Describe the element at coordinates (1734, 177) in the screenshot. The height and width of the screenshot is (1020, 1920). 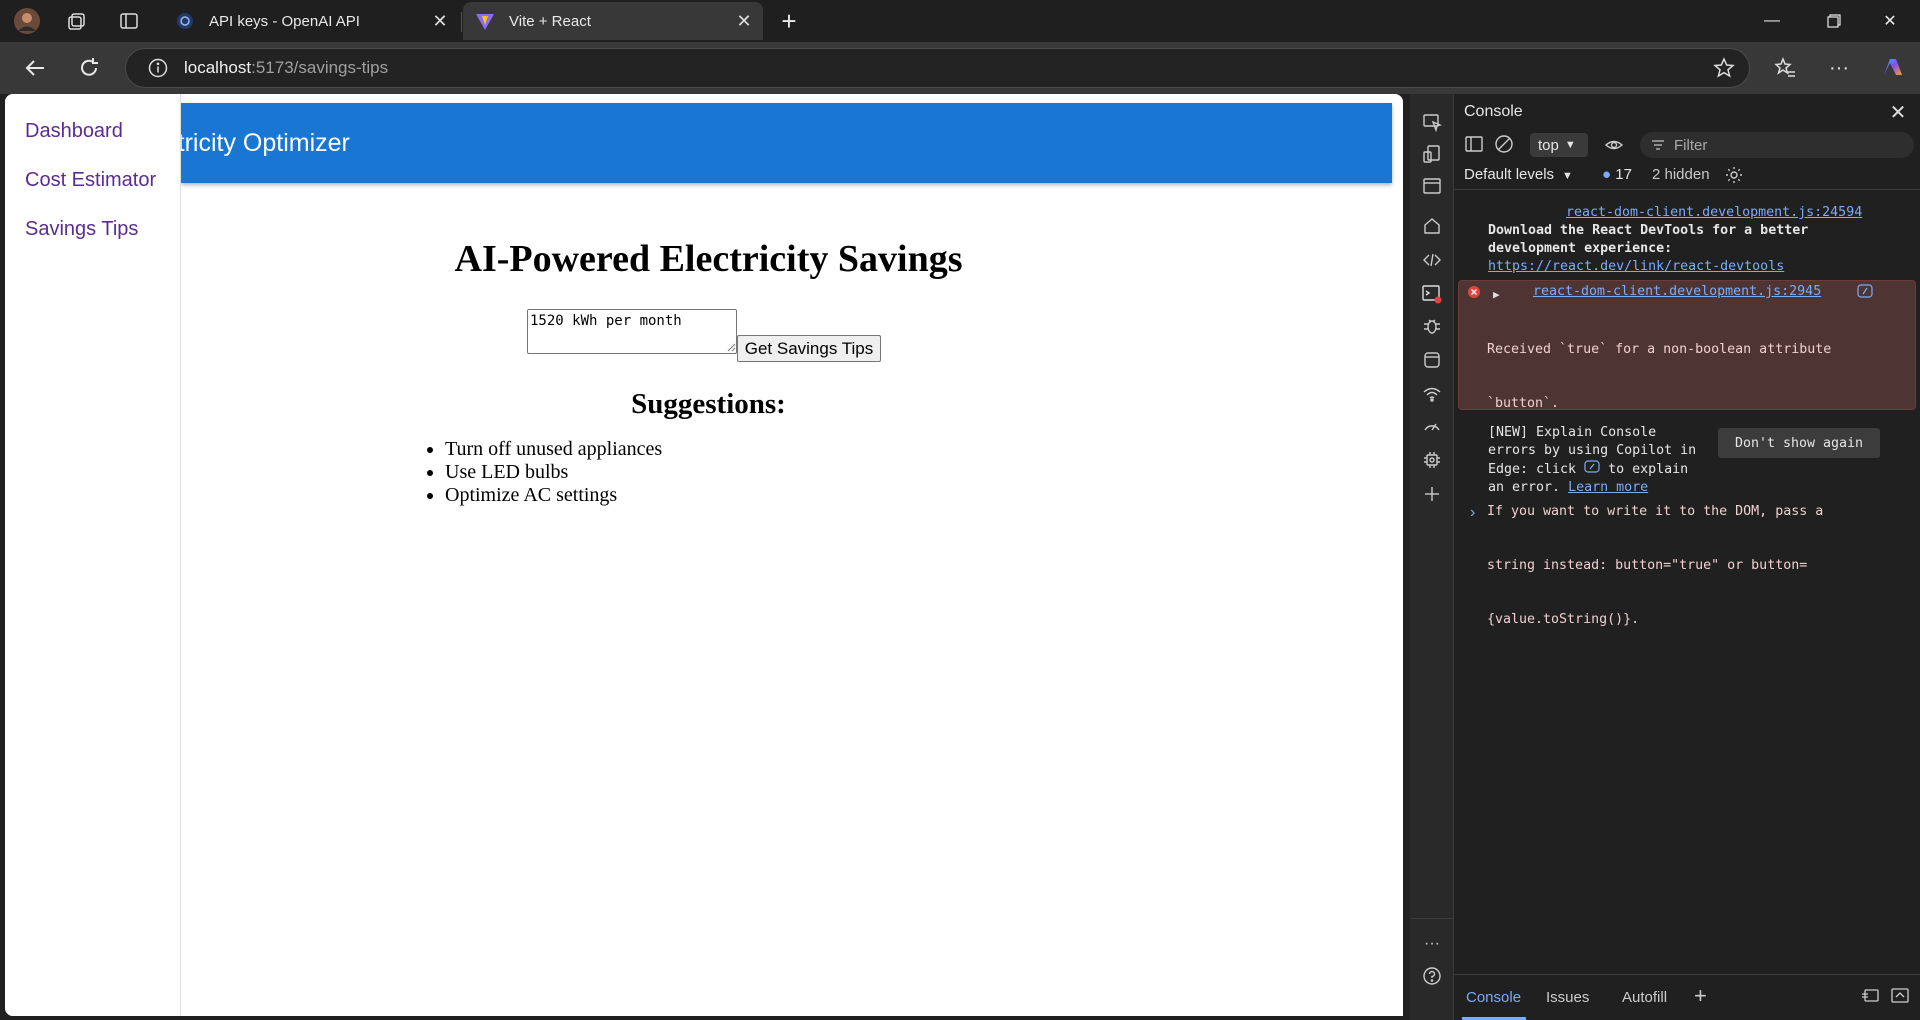
I see `console-settings-gear-icon` at that location.